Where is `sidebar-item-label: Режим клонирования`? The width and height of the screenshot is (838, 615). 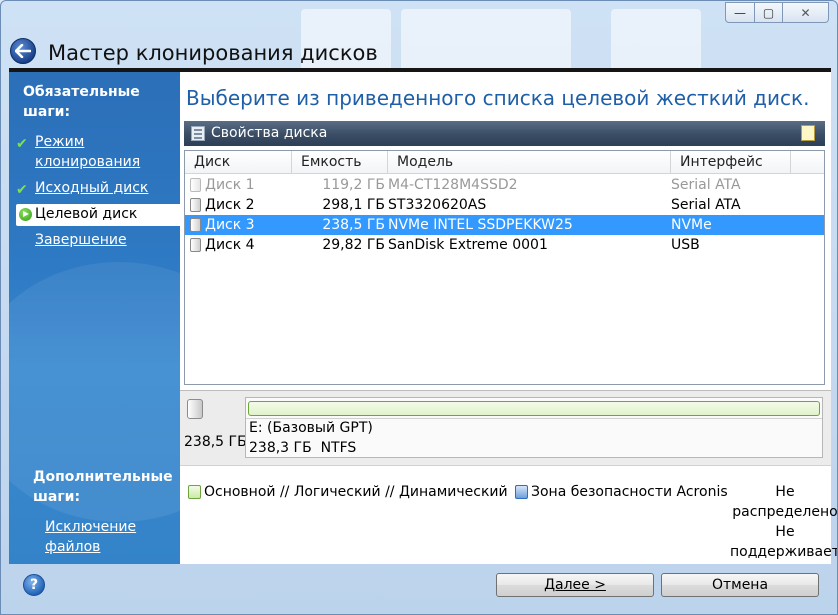 sidebar-item-label: Режим клонирования is located at coordinates (88, 152).